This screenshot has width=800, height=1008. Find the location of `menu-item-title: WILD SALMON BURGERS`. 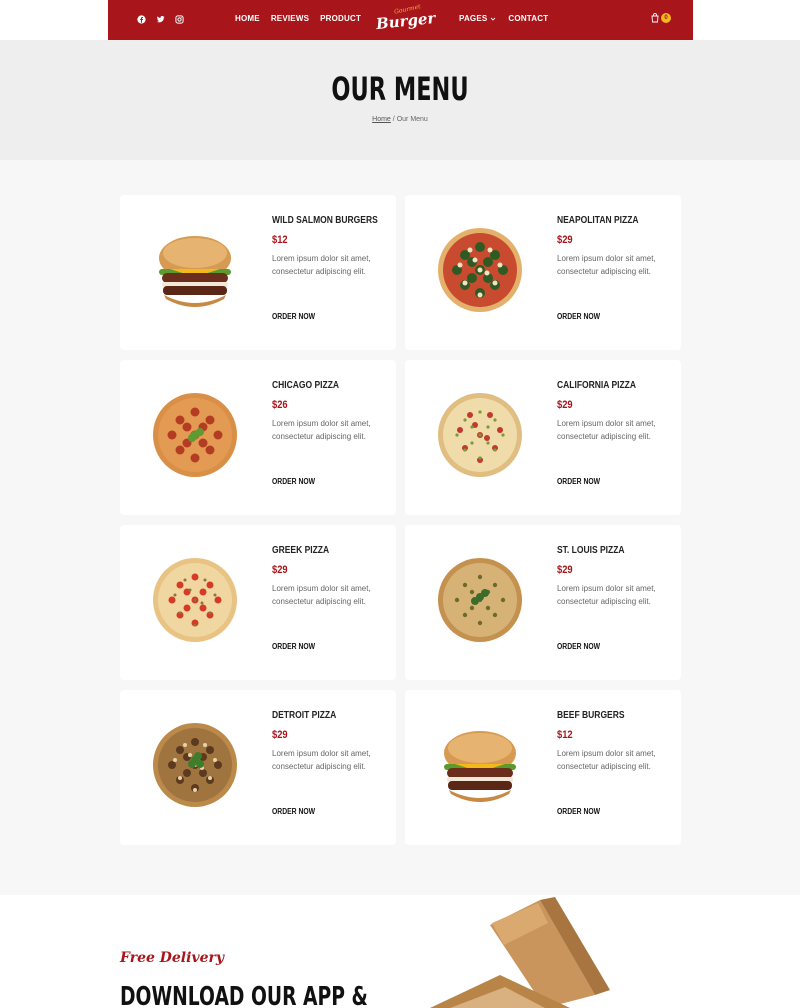

menu-item-title: WILD SALMON BURGERS is located at coordinates (325, 220).